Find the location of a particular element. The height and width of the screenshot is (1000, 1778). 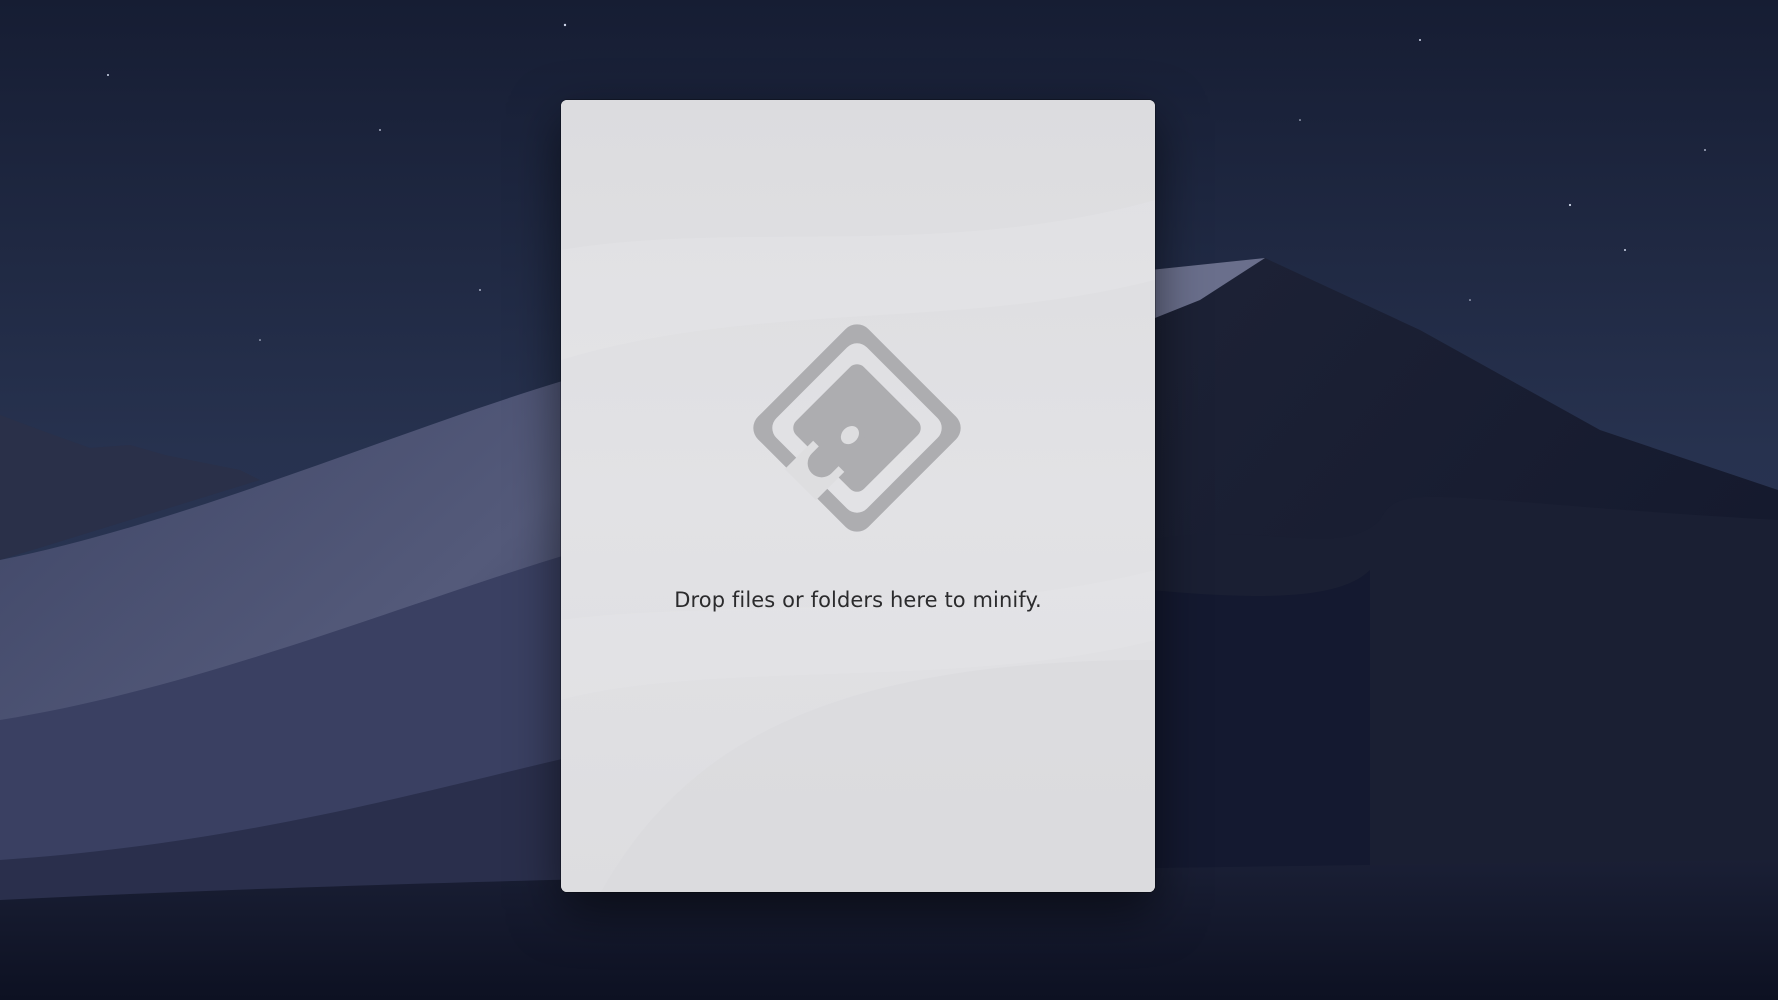

drop-prompt-text: Drop files or folders here to minify. is located at coordinates (858, 600).